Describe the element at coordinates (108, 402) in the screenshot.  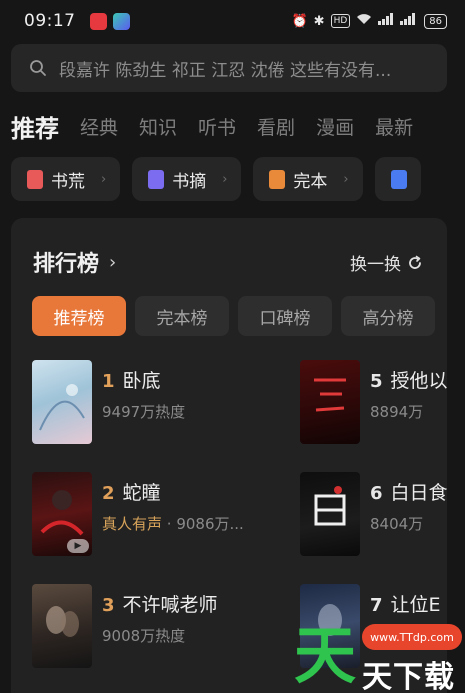
I see `book-item: 1 卧底 9497万热度` at that location.